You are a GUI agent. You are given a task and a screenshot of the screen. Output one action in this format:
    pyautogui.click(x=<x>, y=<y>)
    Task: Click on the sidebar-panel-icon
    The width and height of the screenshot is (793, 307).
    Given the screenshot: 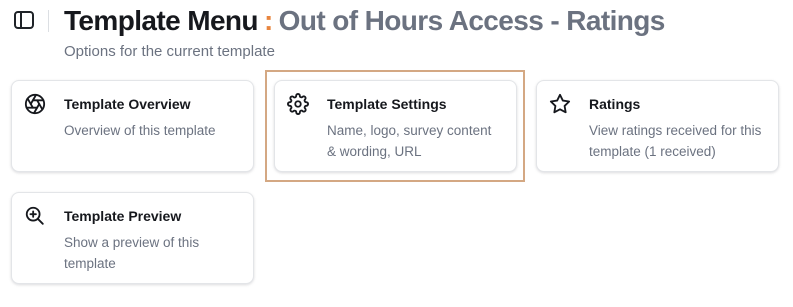 What is the action you would take?
    pyautogui.click(x=24, y=20)
    